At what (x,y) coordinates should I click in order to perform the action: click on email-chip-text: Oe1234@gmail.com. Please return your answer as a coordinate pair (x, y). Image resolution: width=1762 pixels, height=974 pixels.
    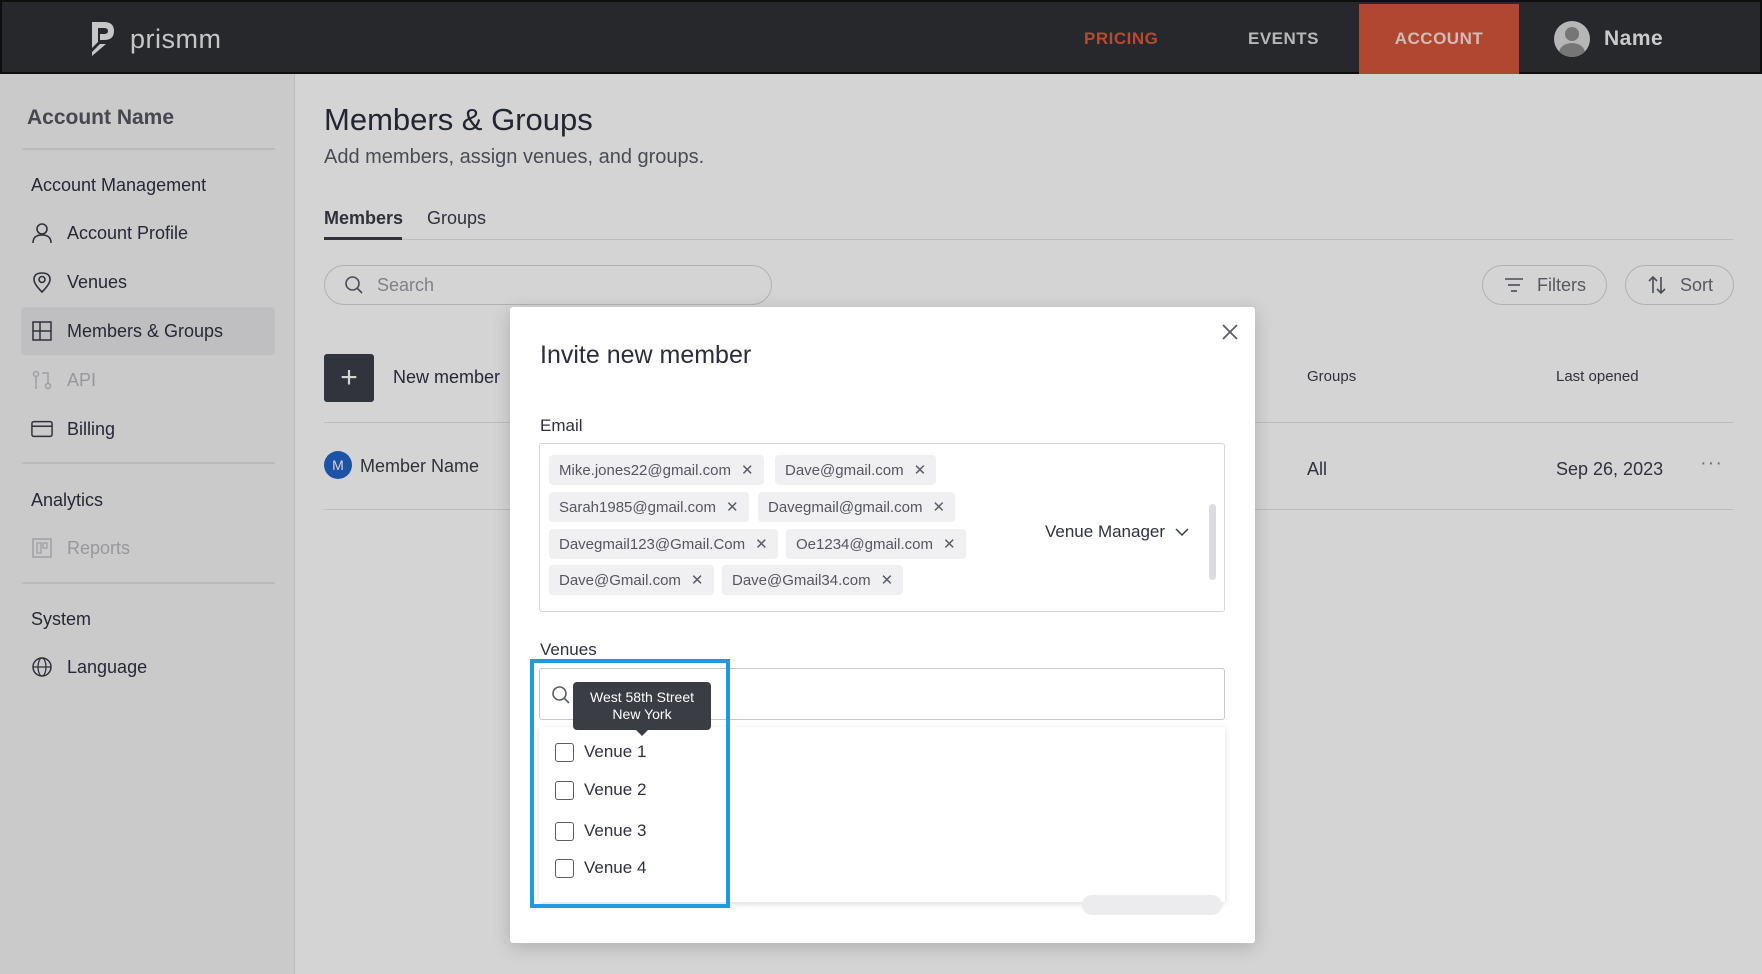
    Looking at the image, I should click on (864, 544).